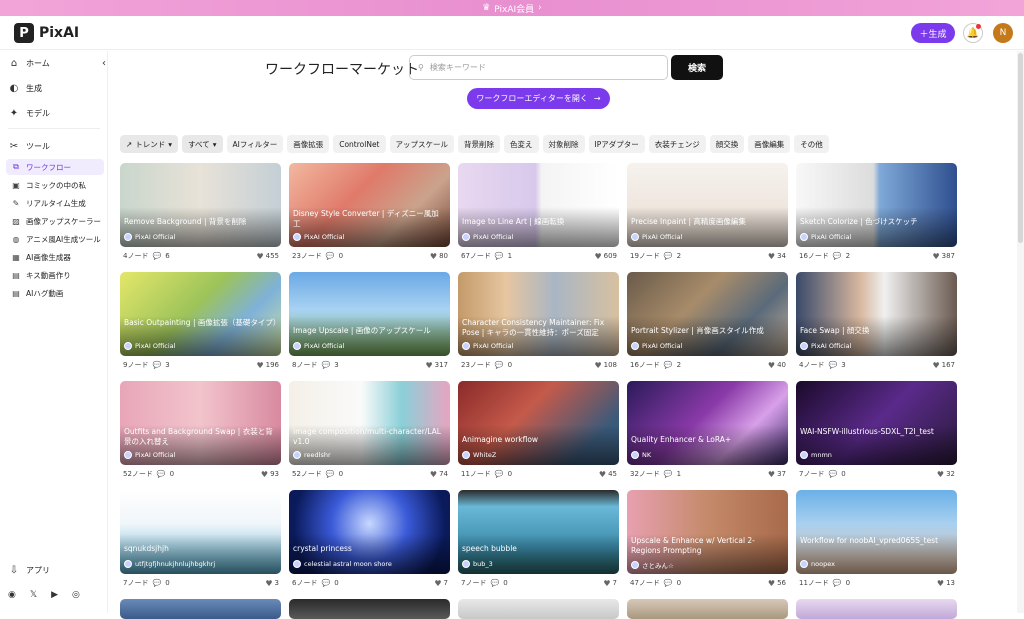 The width and height of the screenshot is (1024, 619). Describe the element at coordinates (104, 63) in the screenshot. I see `sidebar-collapse-icon: ‹` at that location.